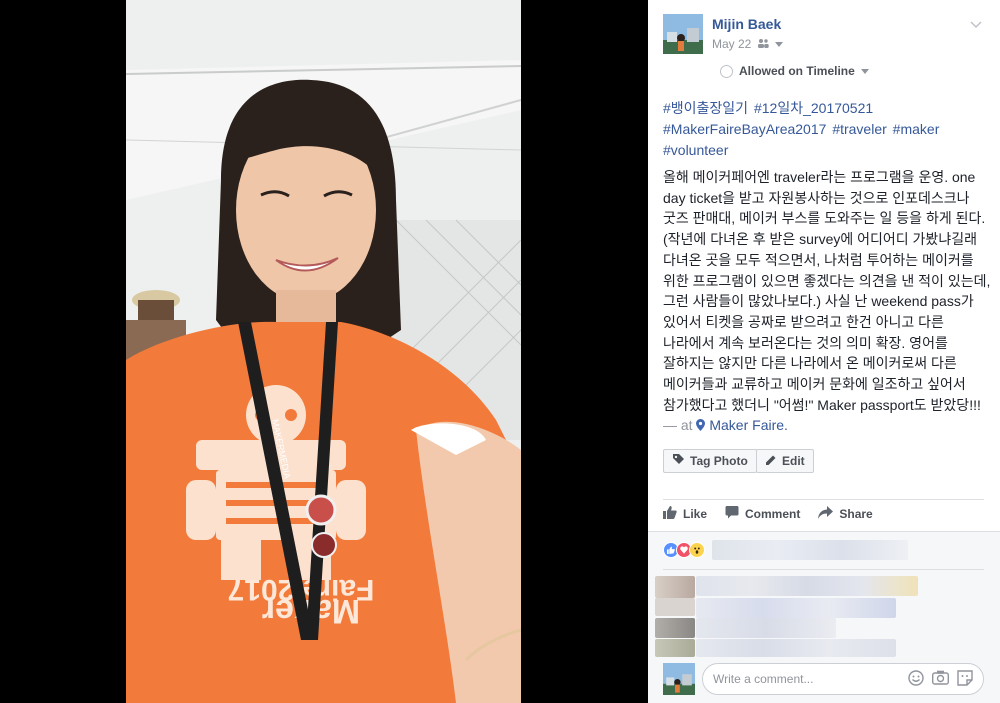 The image size is (1000, 703). I want to click on pencil-icon, so click(771, 461).